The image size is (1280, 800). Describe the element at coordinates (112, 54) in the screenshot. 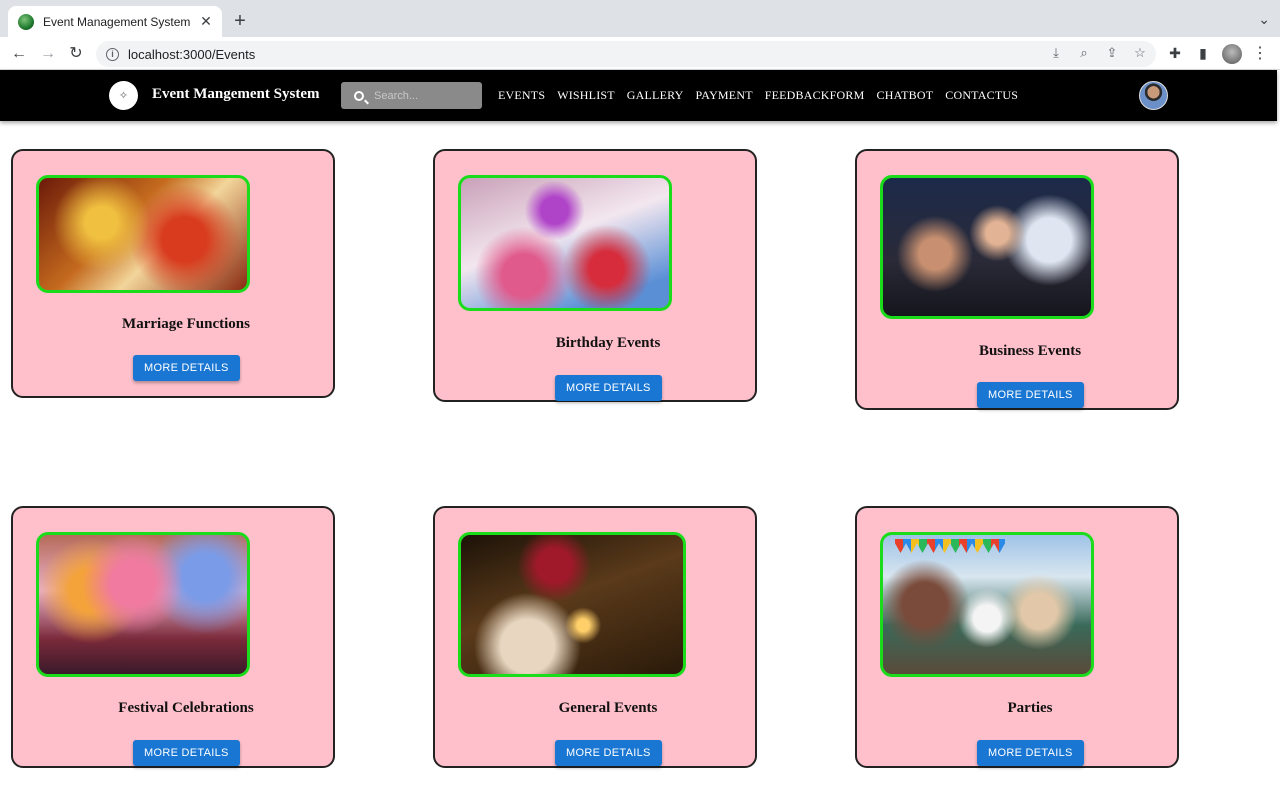

I see `info-icon: i` at that location.